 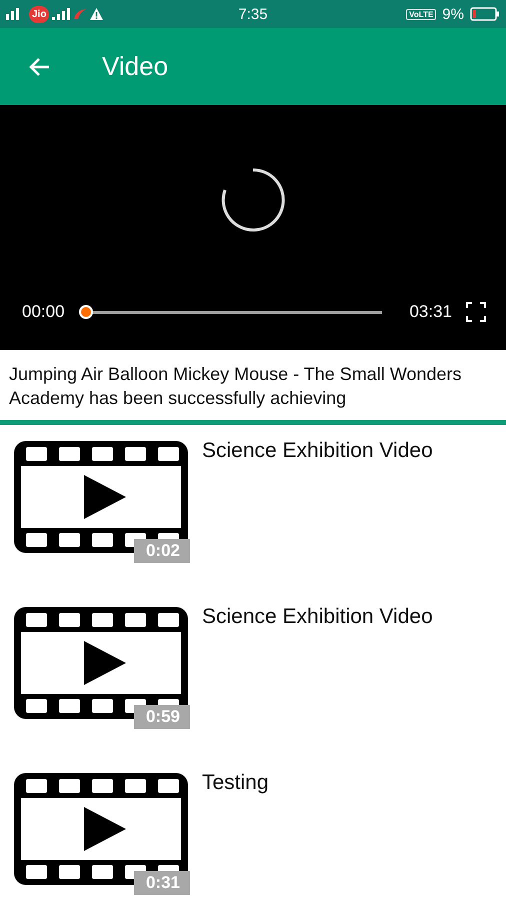 What do you see at coordinates (162, 551) in the screenshot?
I see `video-duration: 0:02` at bounding box center [162, 551].